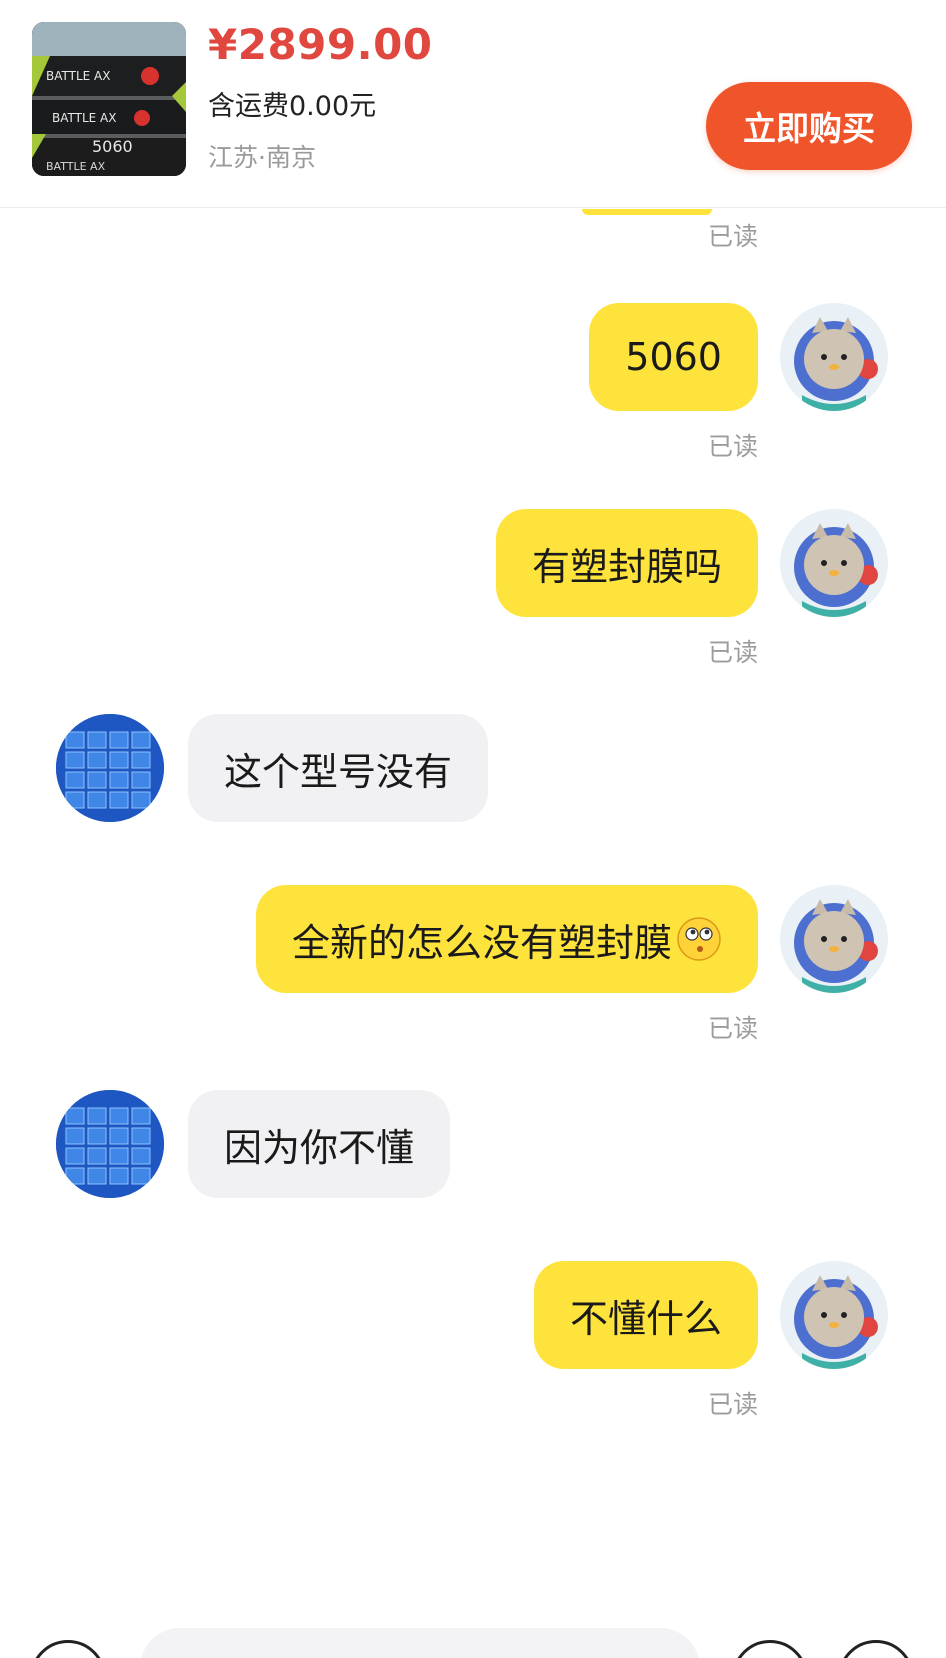 This screenshot has height=1658, width=946. What do you see at coordinates (262, 157) in the screenshot?
I see `seller-location: 江苏·南京` at bounding box center [262, 157].